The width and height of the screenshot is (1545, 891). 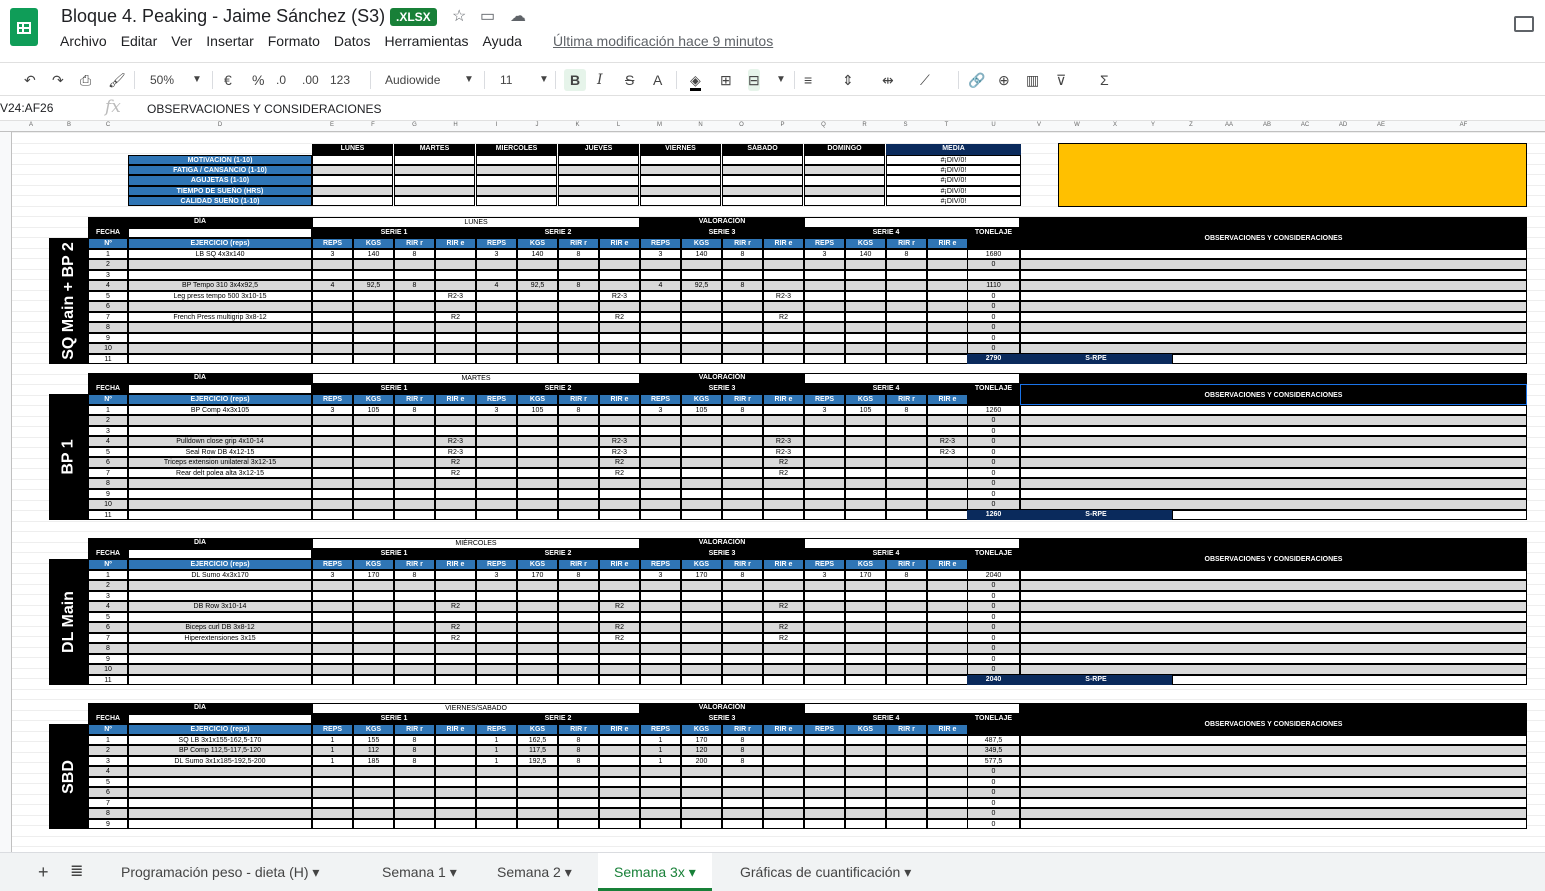 I want to click on chevron-down-icon: ▼, so click(x=197, y=80).